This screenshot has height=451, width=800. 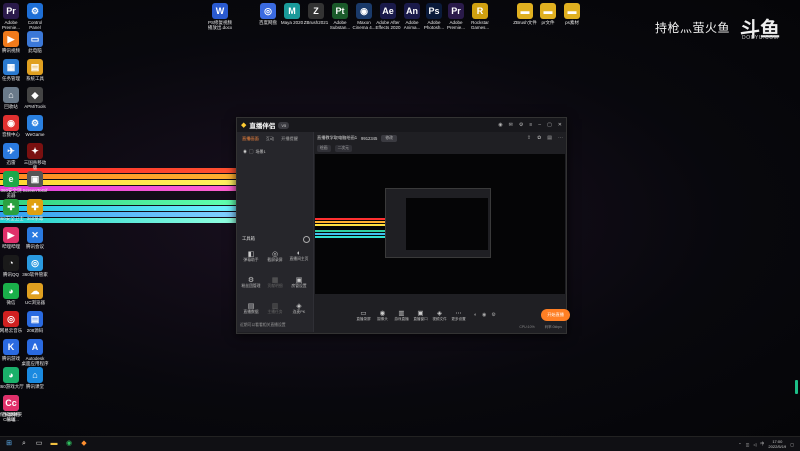 What do you see at coordinates (250, 139) in the screenshot?
I see `tab-live-scene: 直播画面` at bounding box center [250, 139].